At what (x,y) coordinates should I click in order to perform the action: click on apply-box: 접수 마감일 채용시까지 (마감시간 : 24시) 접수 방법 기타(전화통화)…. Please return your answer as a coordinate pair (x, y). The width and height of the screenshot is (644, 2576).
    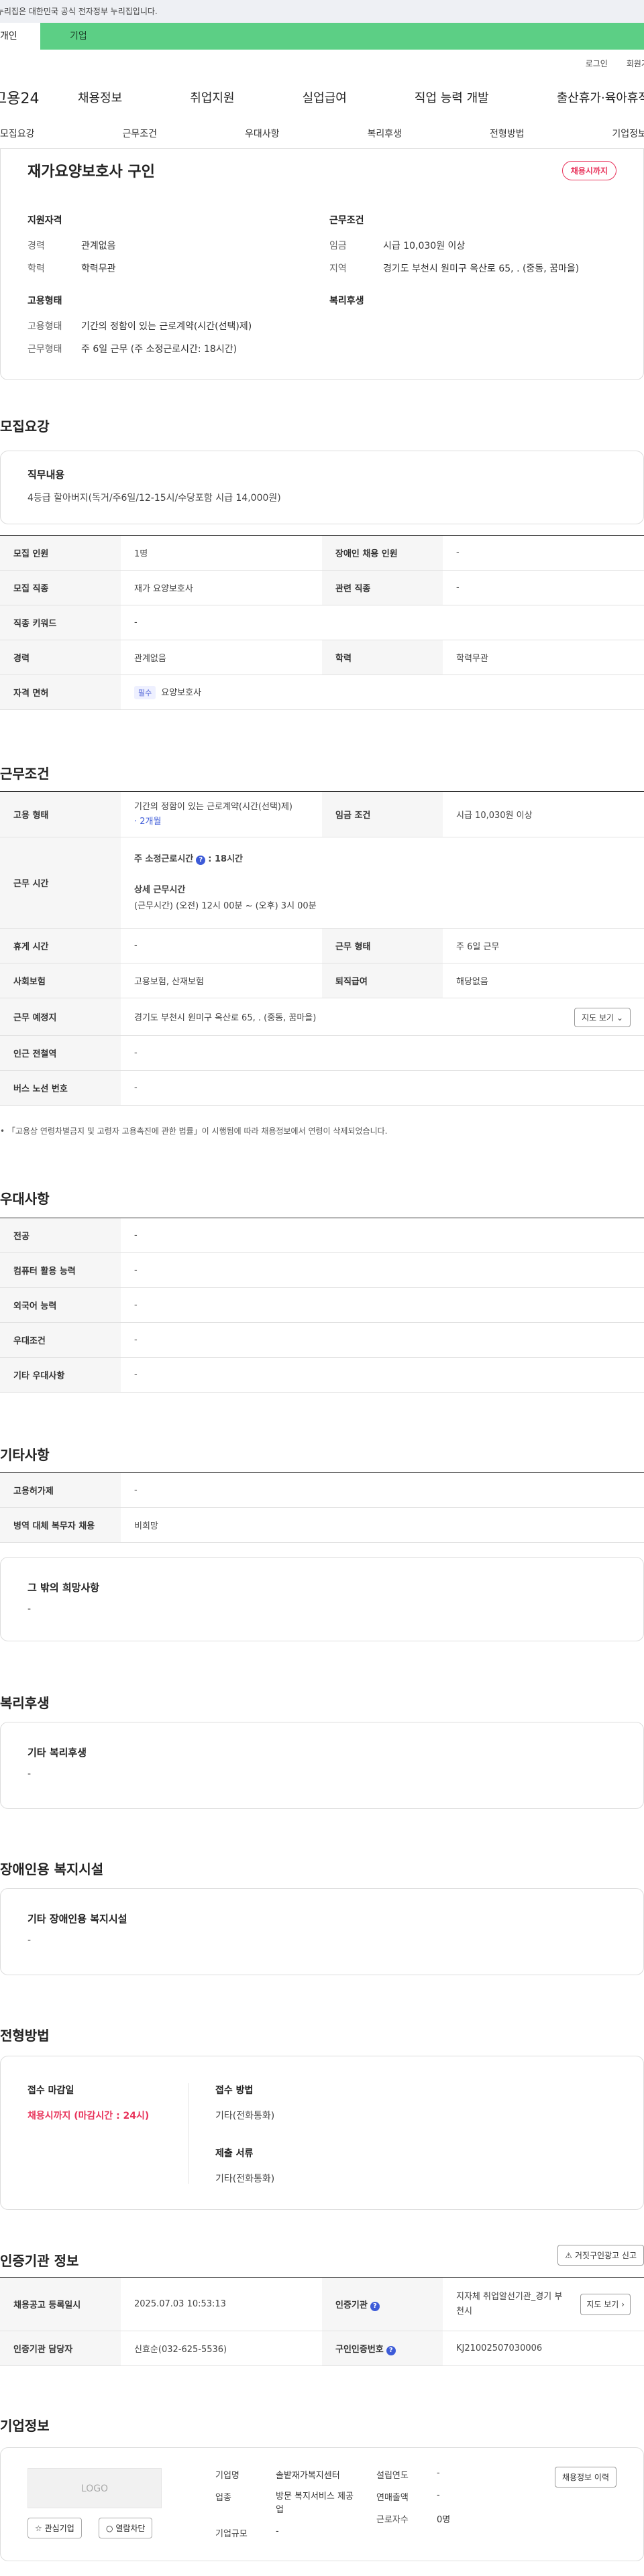
    Looking at the image, I should click on (322, 2133).